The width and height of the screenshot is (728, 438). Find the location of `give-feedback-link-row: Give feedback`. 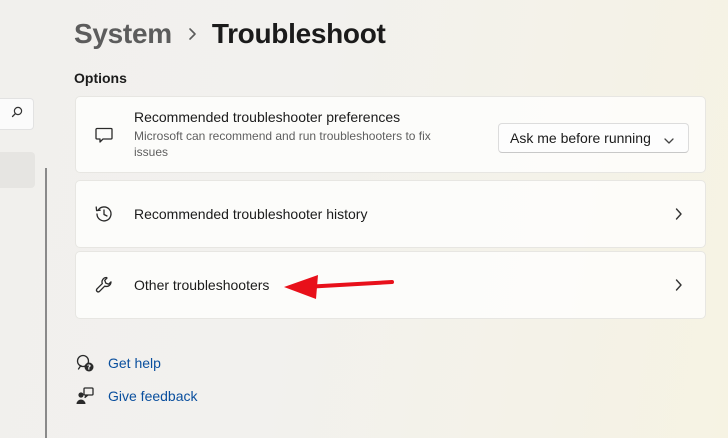

give-feedback-link-row: Give feedback is located at coordinates (136, 396).